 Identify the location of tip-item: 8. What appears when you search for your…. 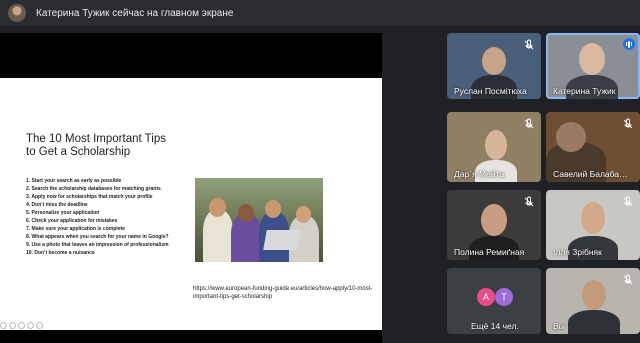
(97, 236).